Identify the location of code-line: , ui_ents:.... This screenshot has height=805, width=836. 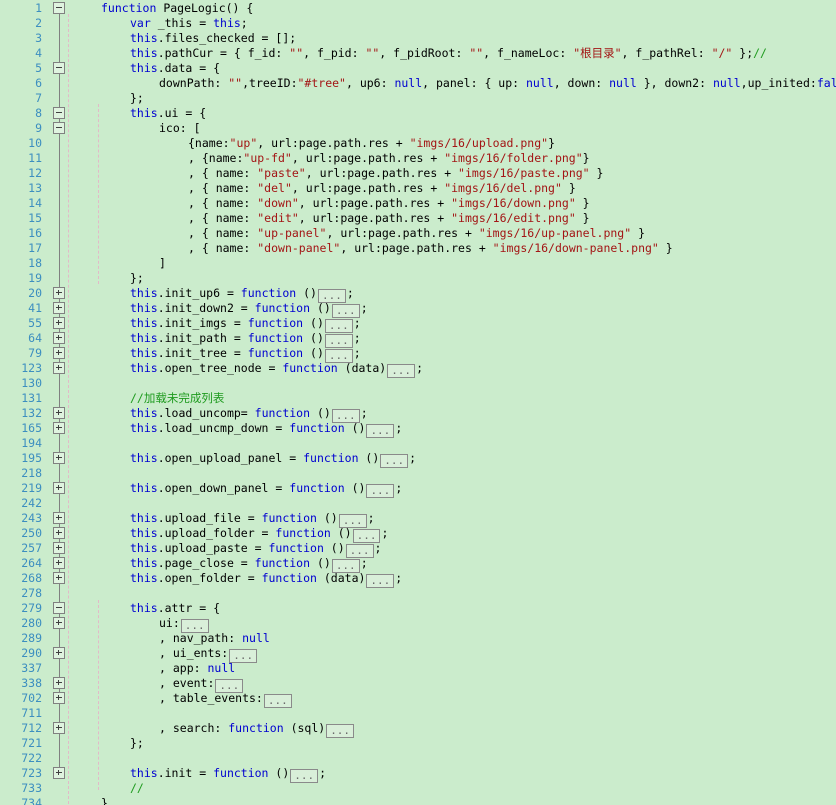
(208, 654).